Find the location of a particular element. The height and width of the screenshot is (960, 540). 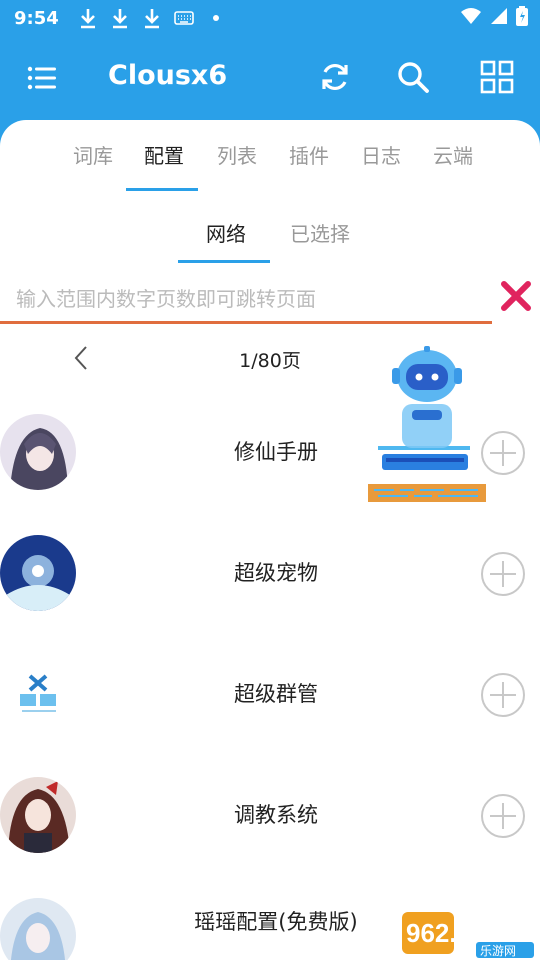

refresh-button is located at coordinates (335, 77).